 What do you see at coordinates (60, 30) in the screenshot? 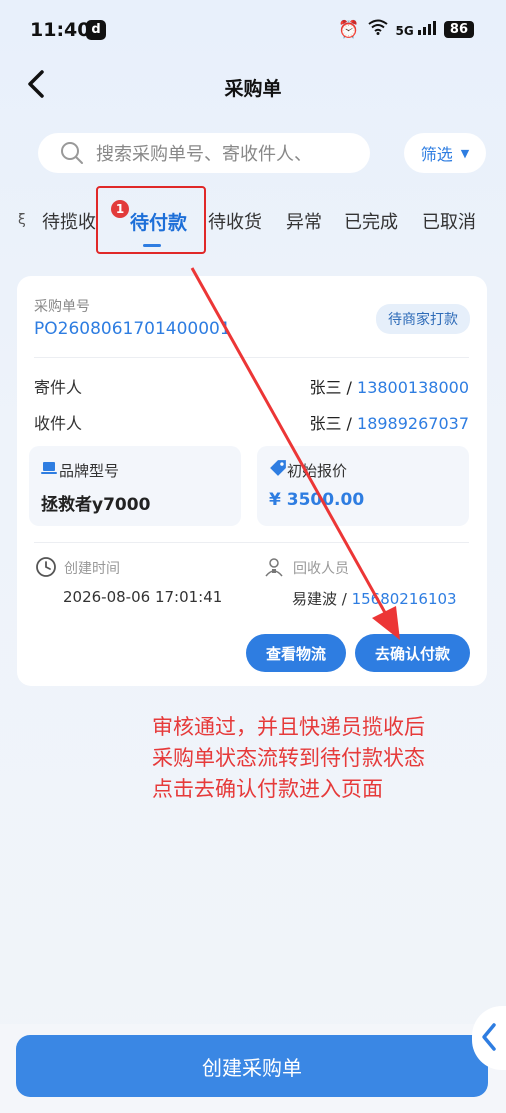
I see `status-time: 11:40` at bounding box center [60, 30].